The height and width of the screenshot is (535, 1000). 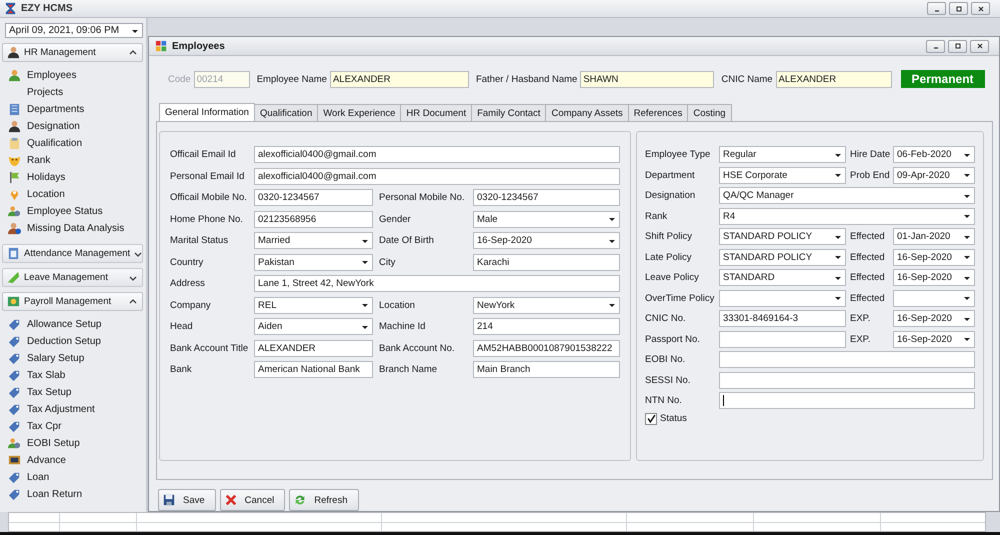 What do you see at coordinates (14, 126) in the screenshot?
I see `person-icon` at bounding box center [14, 126].